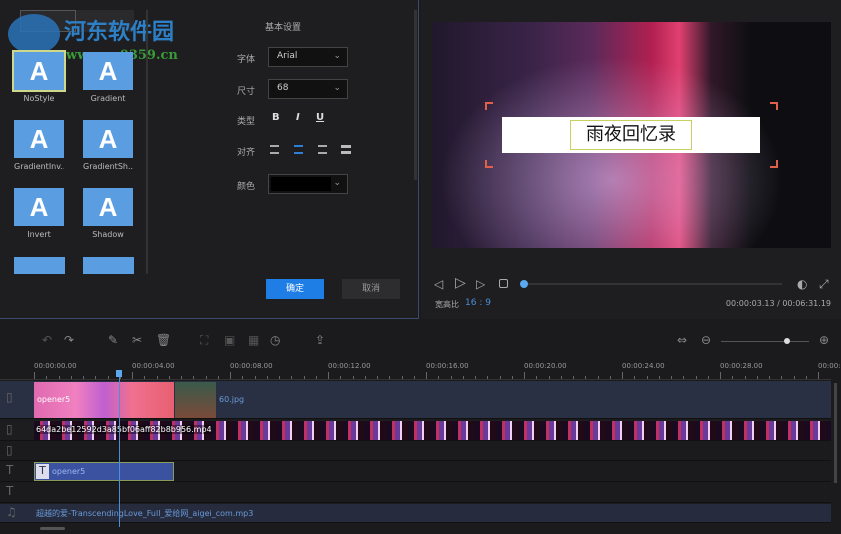 This screenshot has height=534, width=841. I want to click on align-left-icon, so click(274, 149).